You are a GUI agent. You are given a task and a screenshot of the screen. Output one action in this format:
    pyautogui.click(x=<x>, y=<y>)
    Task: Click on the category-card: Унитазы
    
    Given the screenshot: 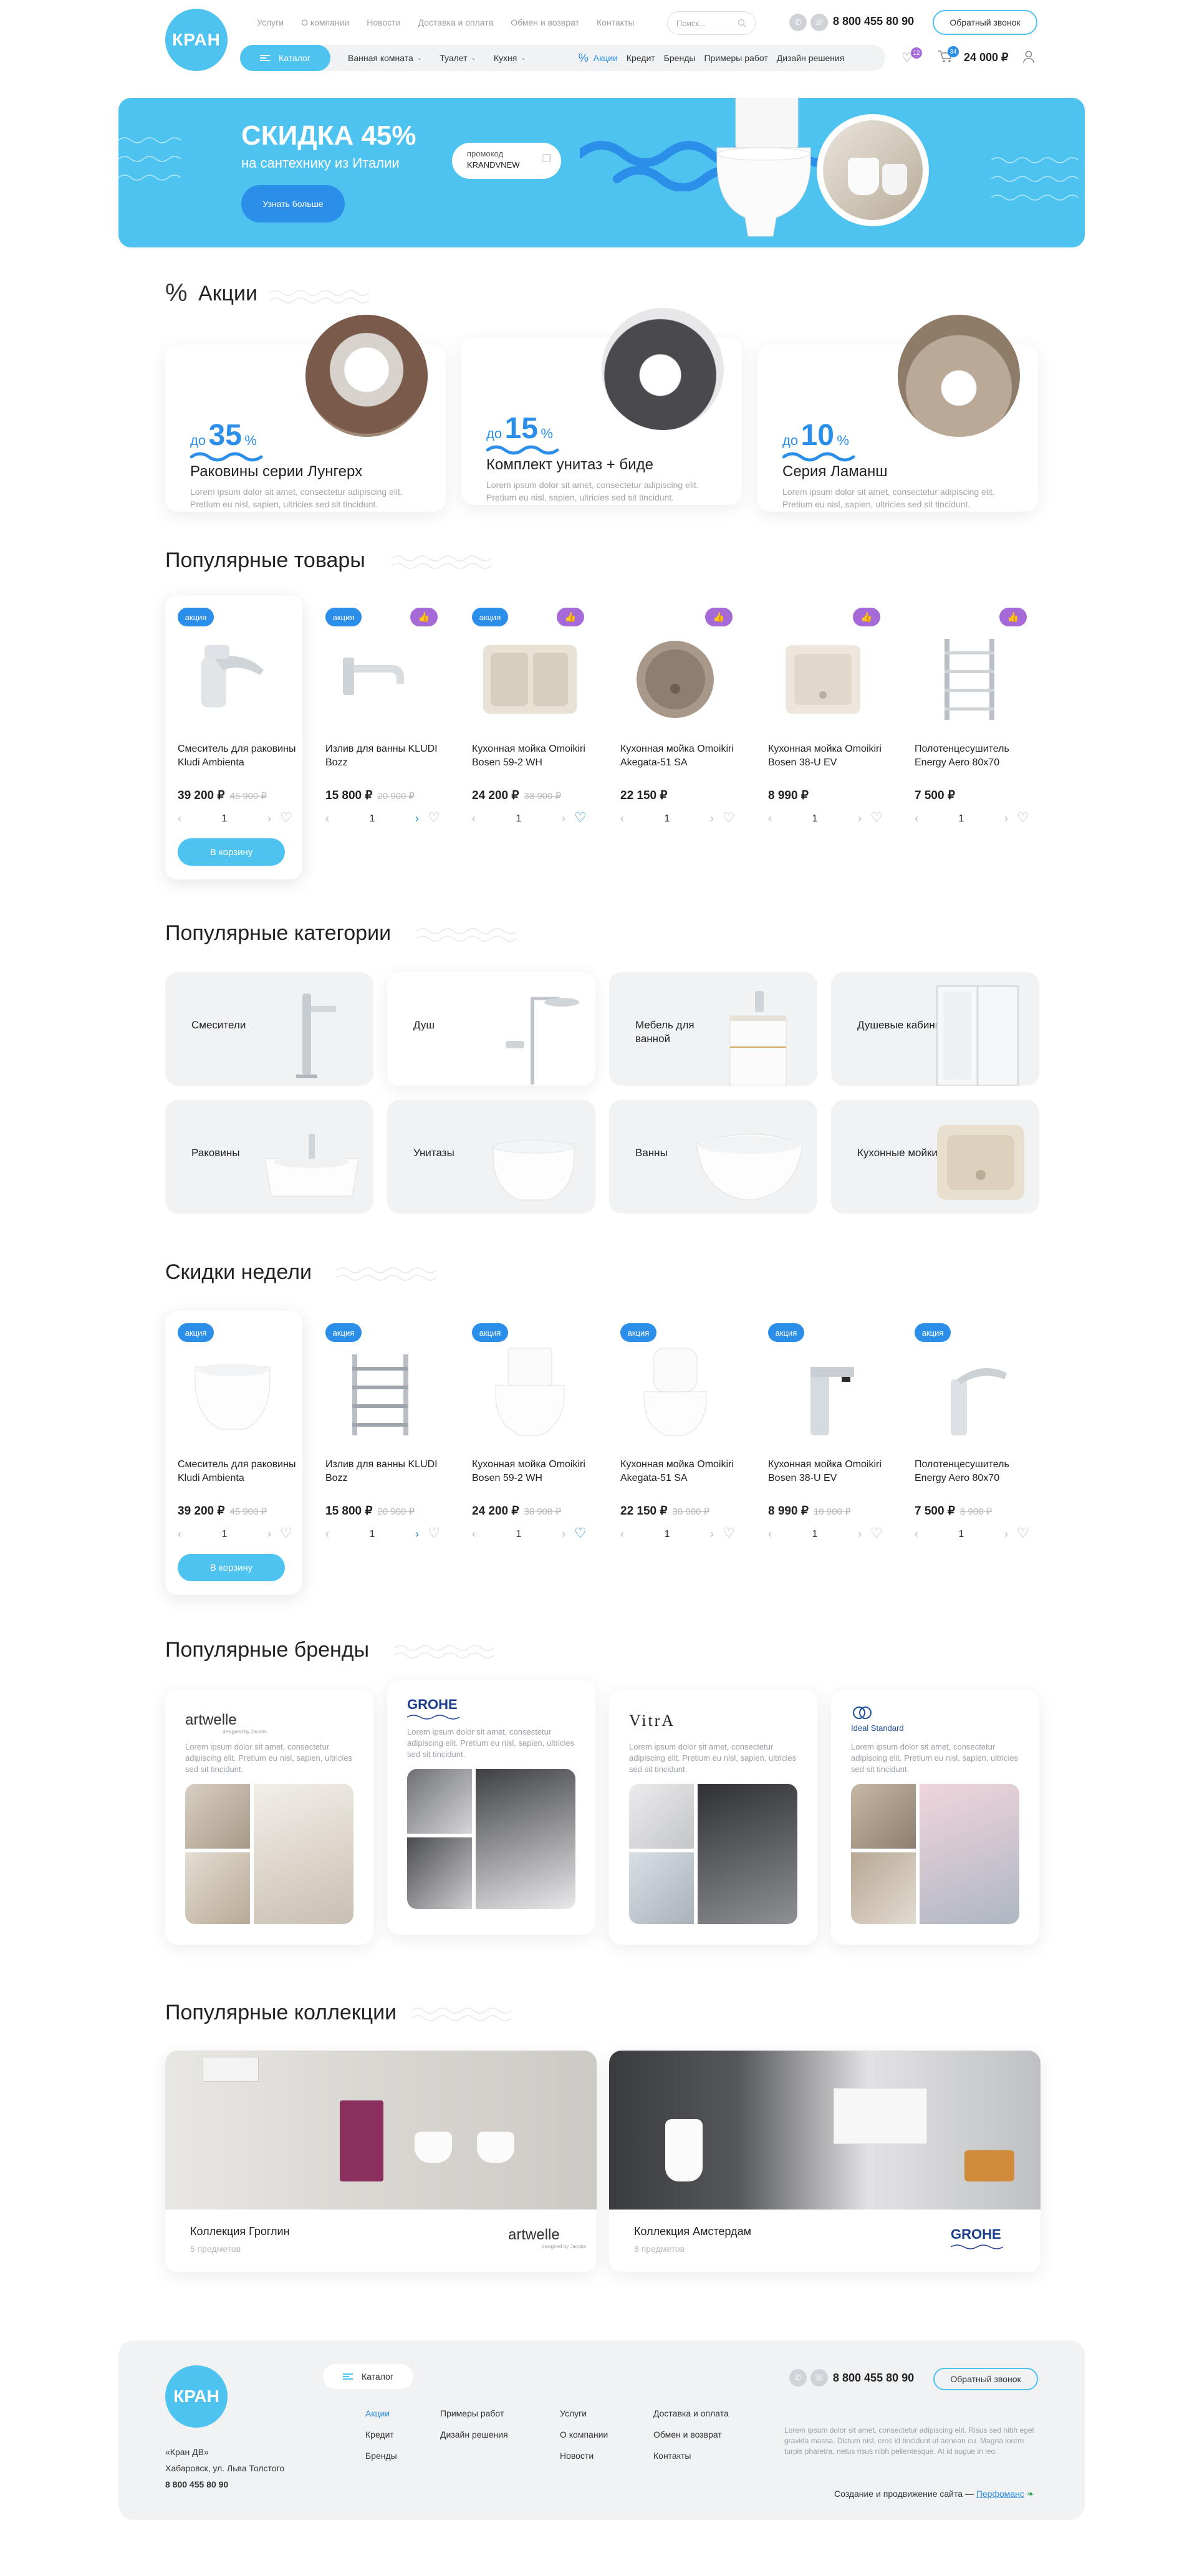 What is the action you would take?
    pyautogui.click(x=491, y=1157)
    